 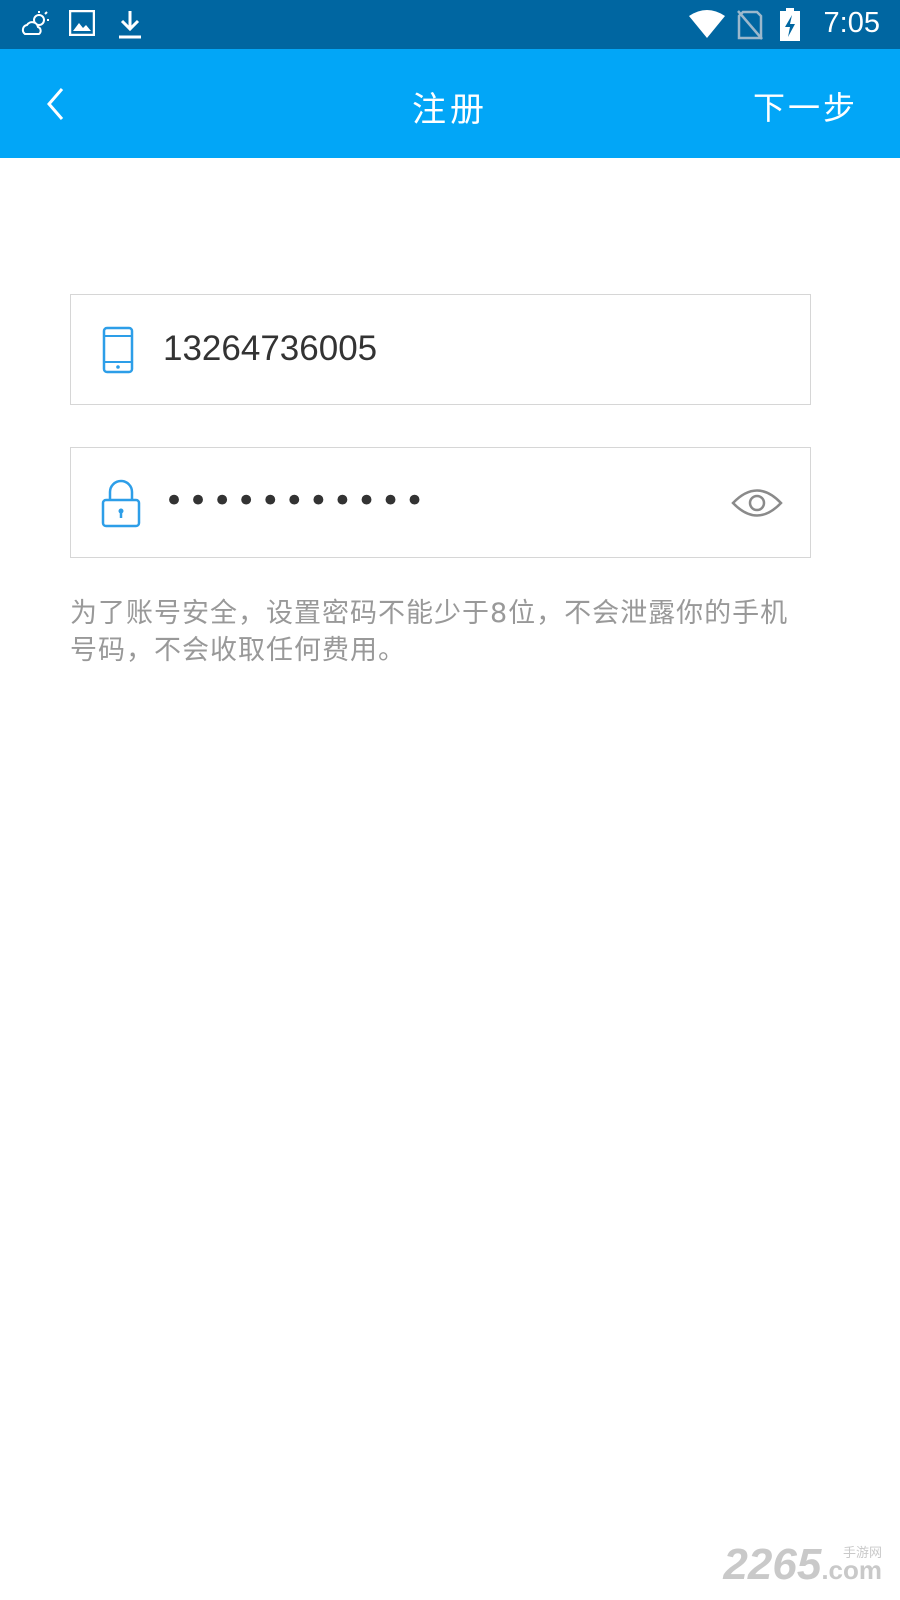 I want to click on wifi-icon, so click(x=707, y=26).